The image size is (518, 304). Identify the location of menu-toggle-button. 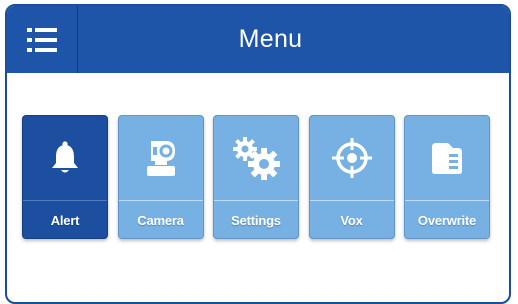
(42, 39).